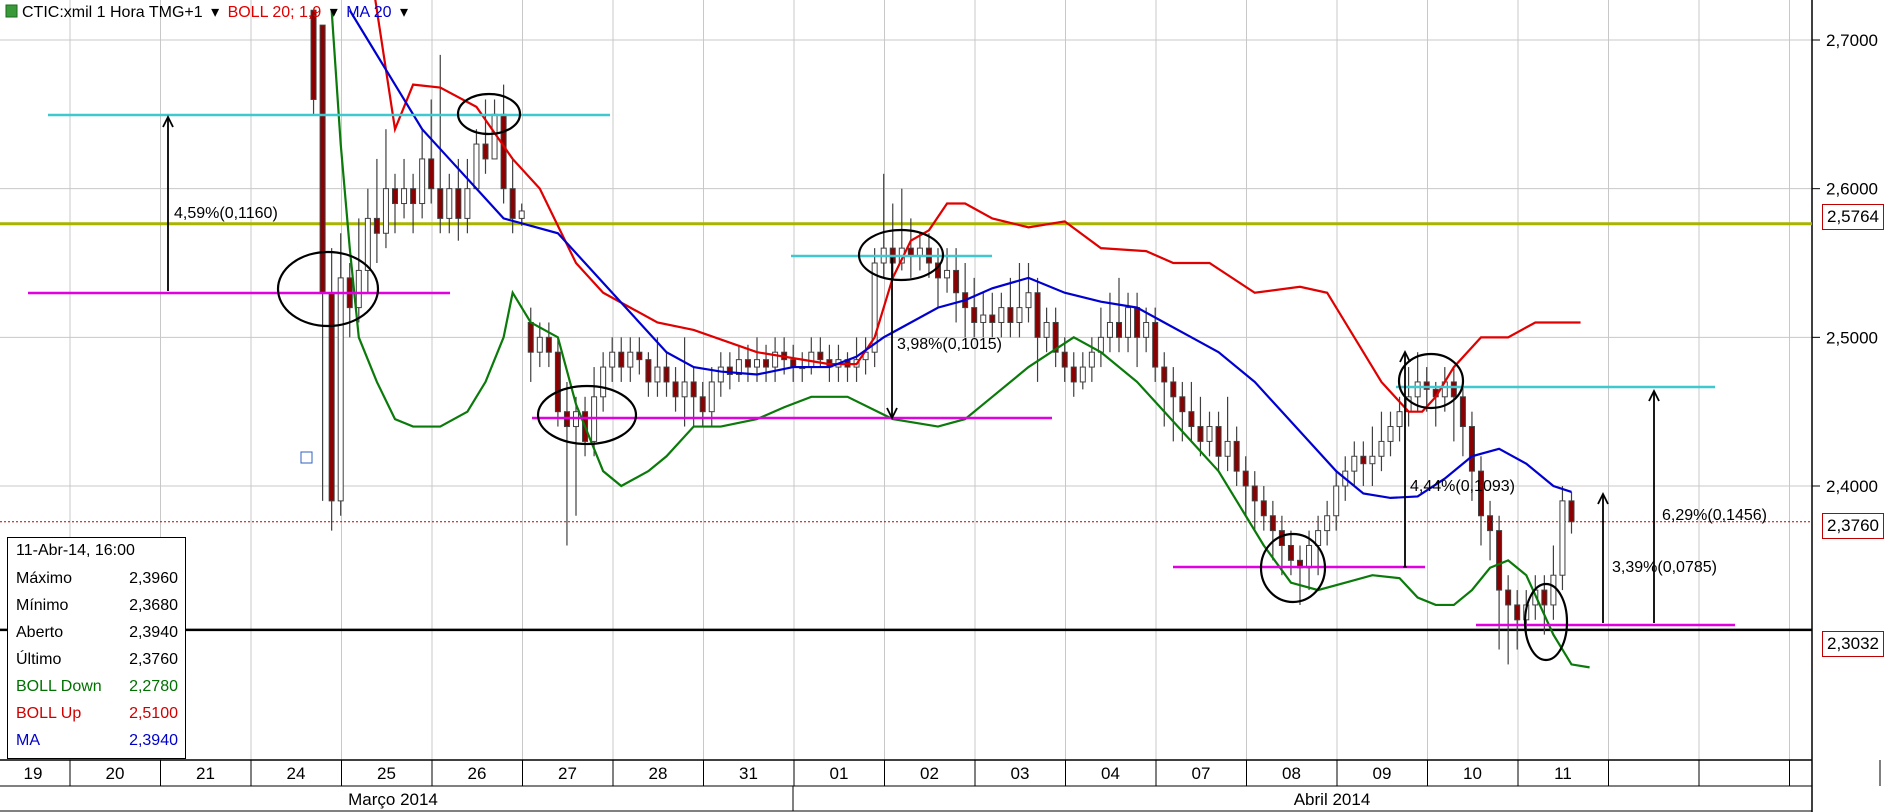 The width and height of the screenshot is (1889, 812). Describe the element at coordinates (386, 773) in the screenshot. I see `x-tick-label: 25` at that location.